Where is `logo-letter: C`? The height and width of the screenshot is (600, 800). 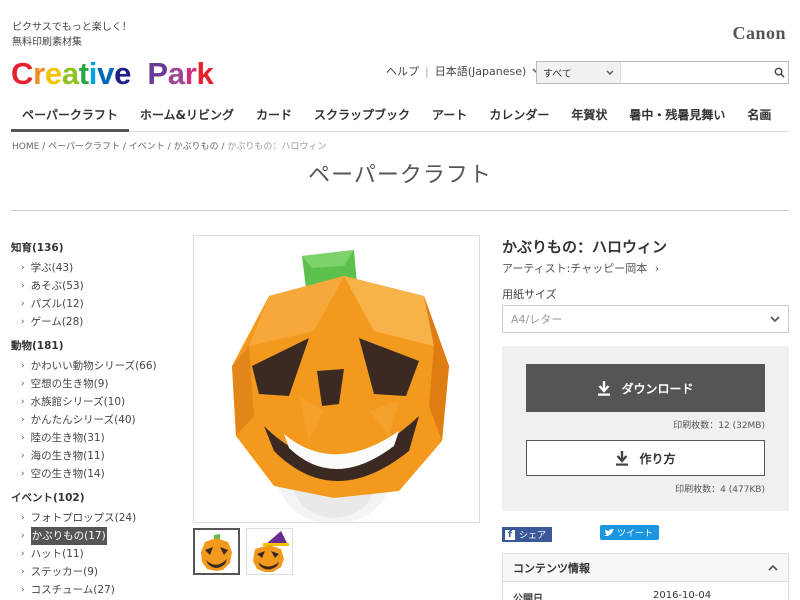 logo-letter: C is located at coordinates (22, 73).